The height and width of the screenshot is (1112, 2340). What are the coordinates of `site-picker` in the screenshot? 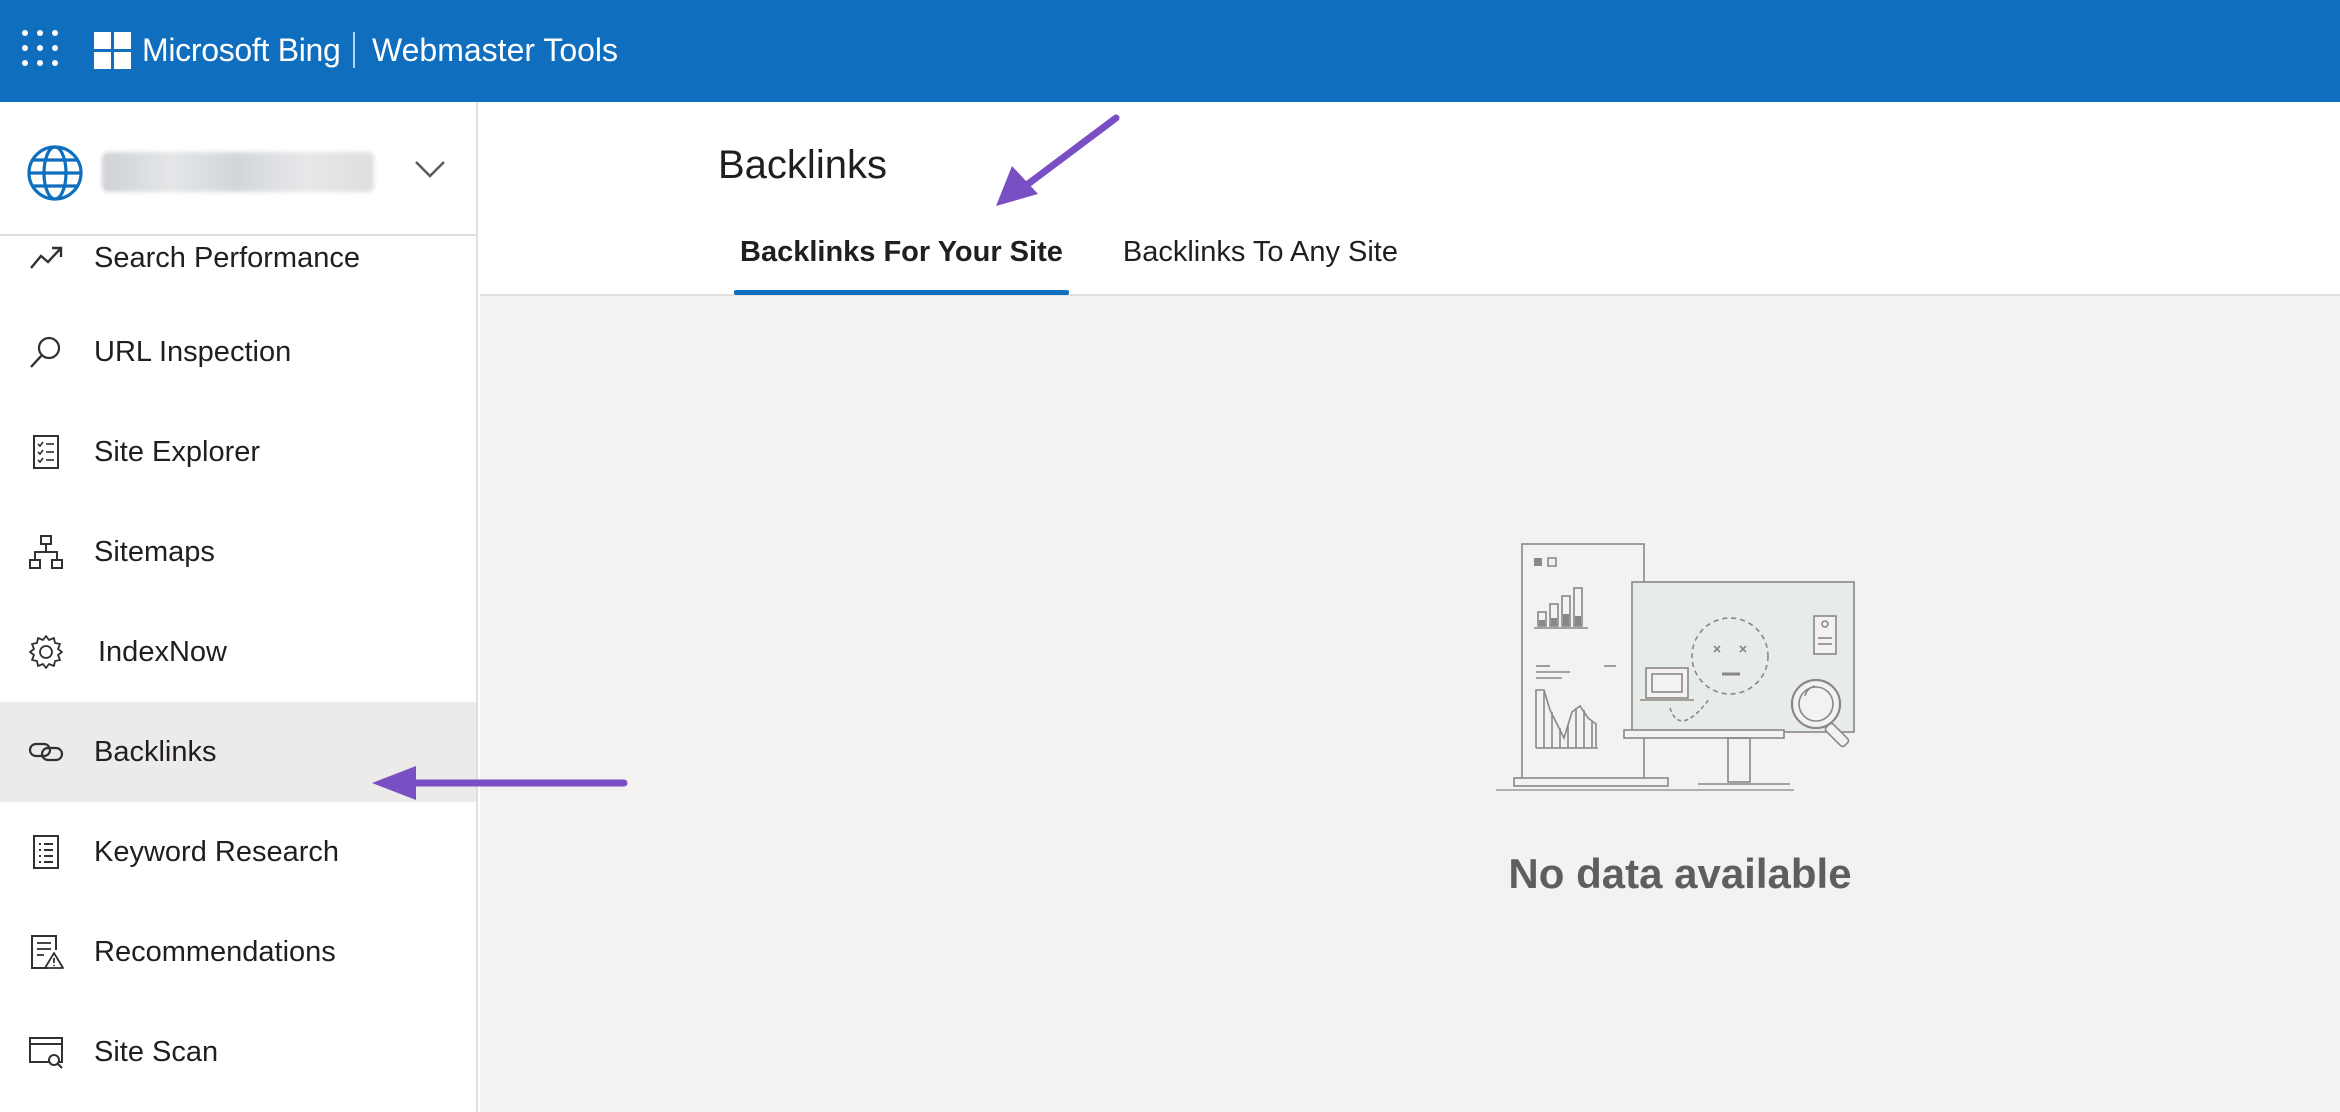 It's located at (238, 169).